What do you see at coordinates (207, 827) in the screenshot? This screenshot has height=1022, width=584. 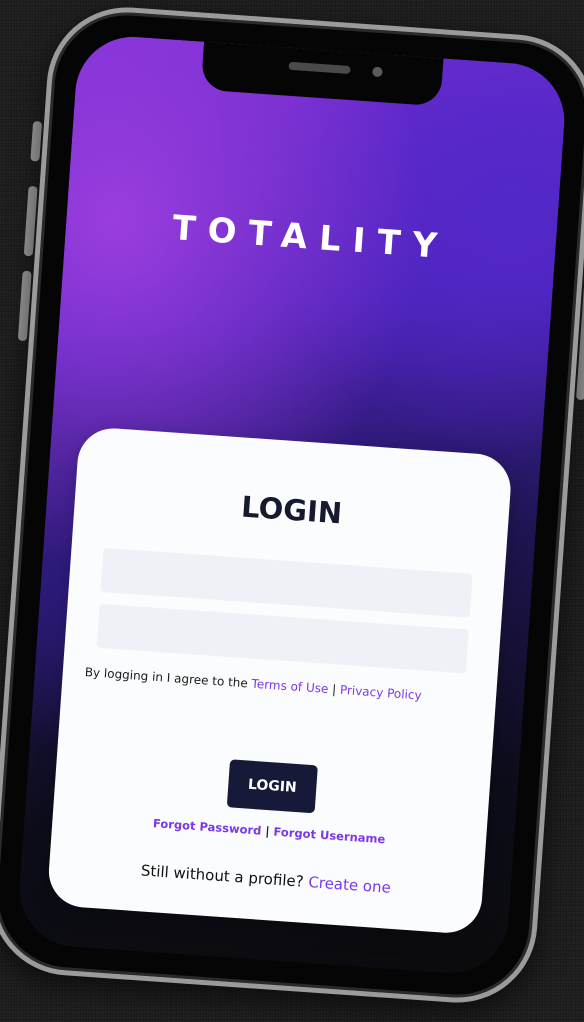 I see `forgot-password-link: Forgot Password` at bounding box center [207, 827].